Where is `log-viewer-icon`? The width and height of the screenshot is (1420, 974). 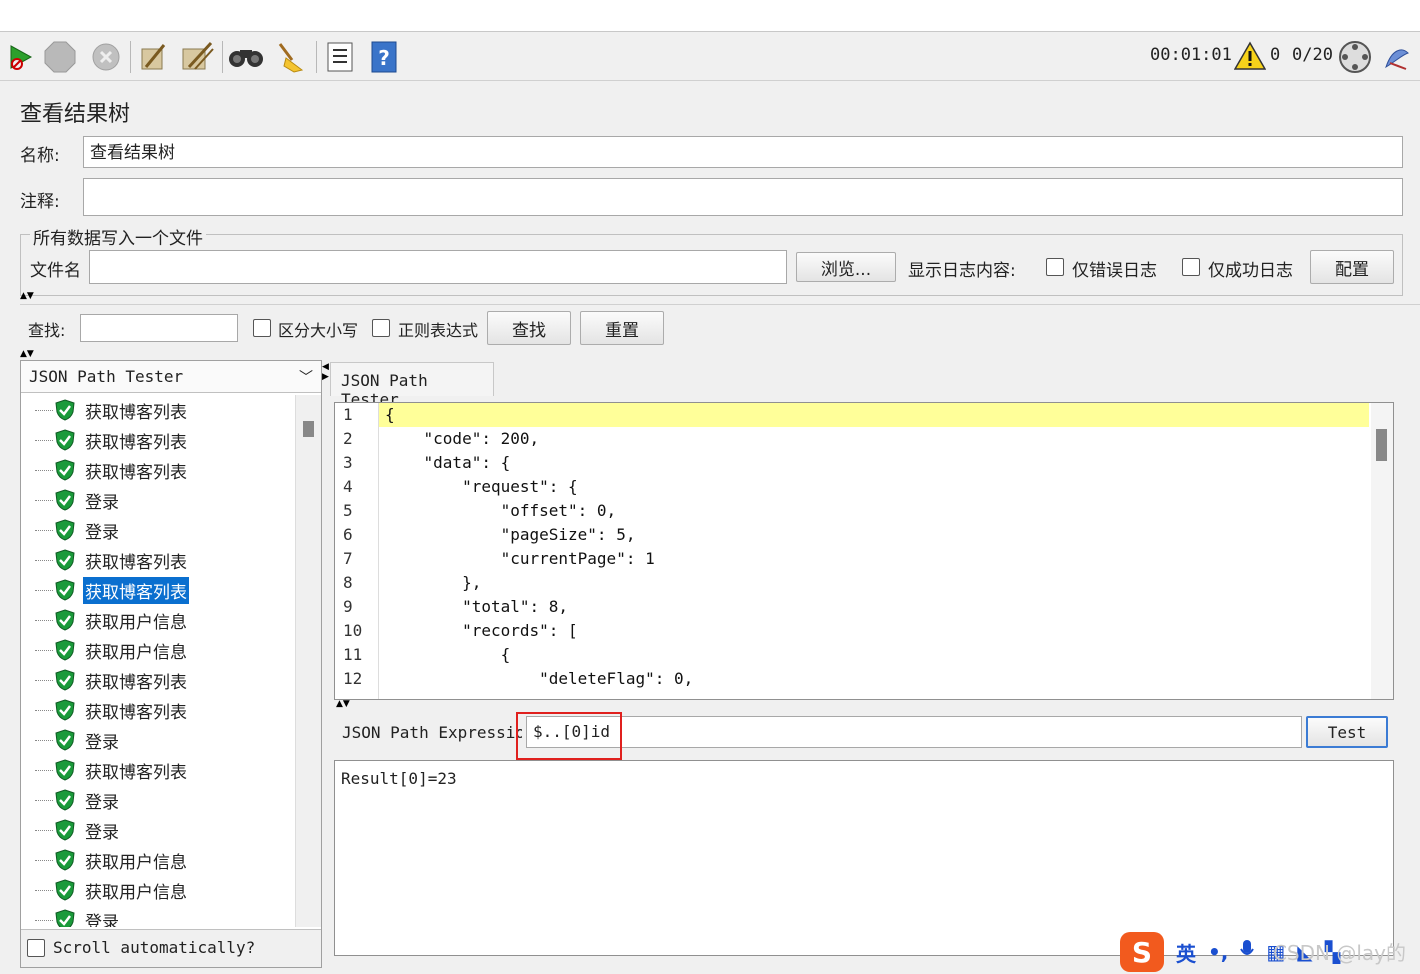 log-viewer-icon is located at coordinates (1397, 59).